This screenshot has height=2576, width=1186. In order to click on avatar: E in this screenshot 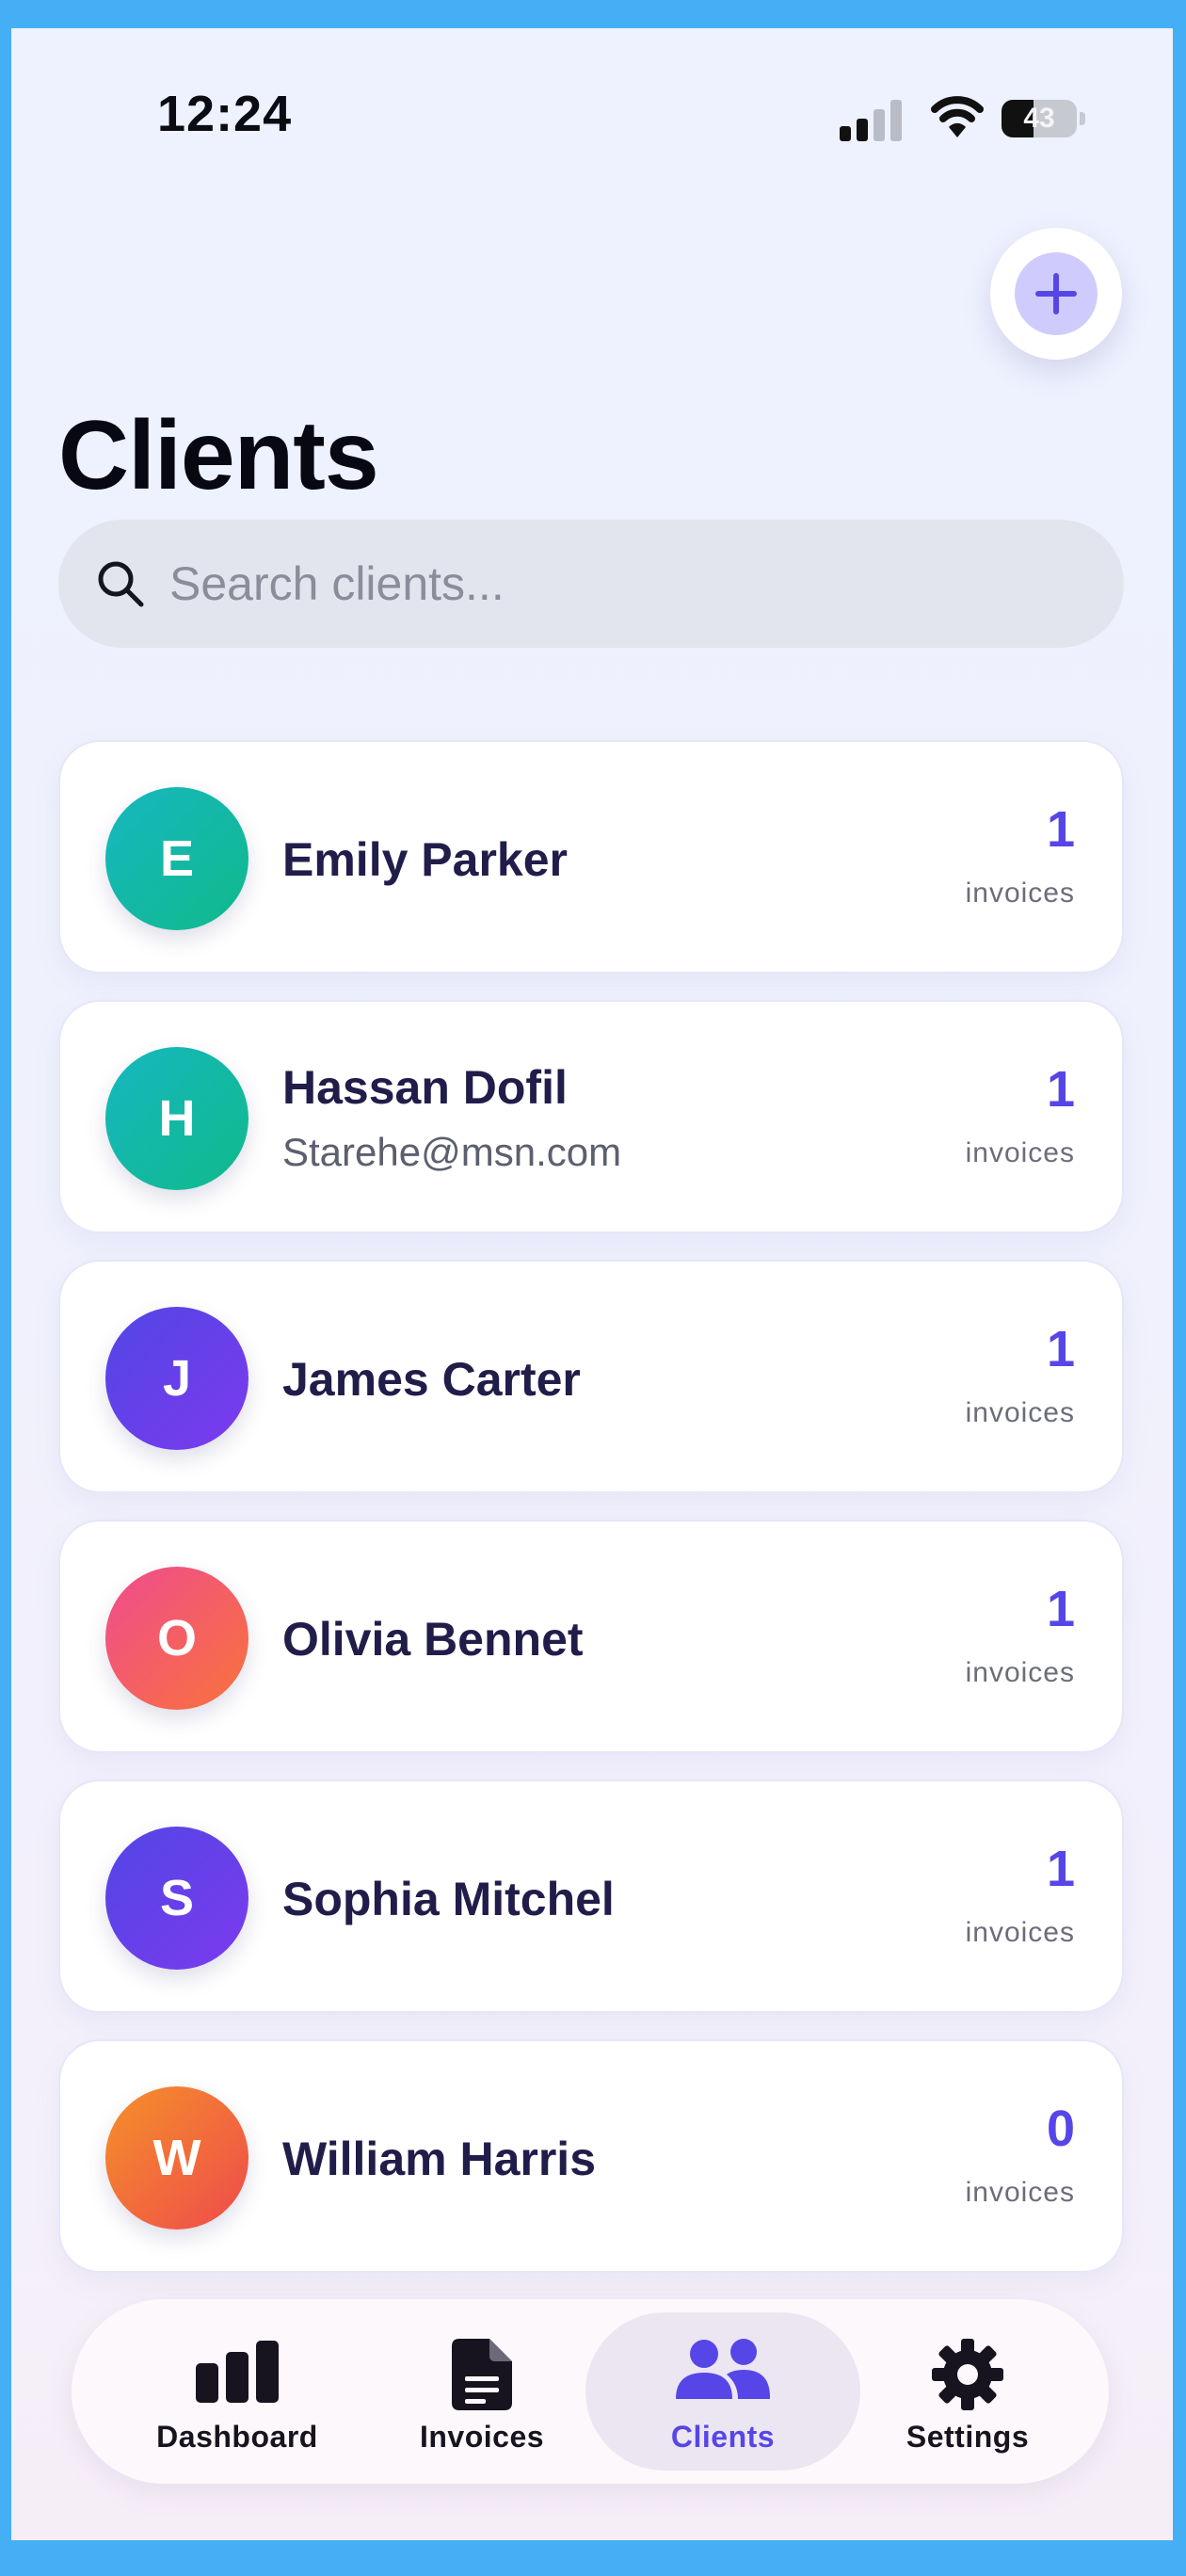, I will do `click(176, 858)`.